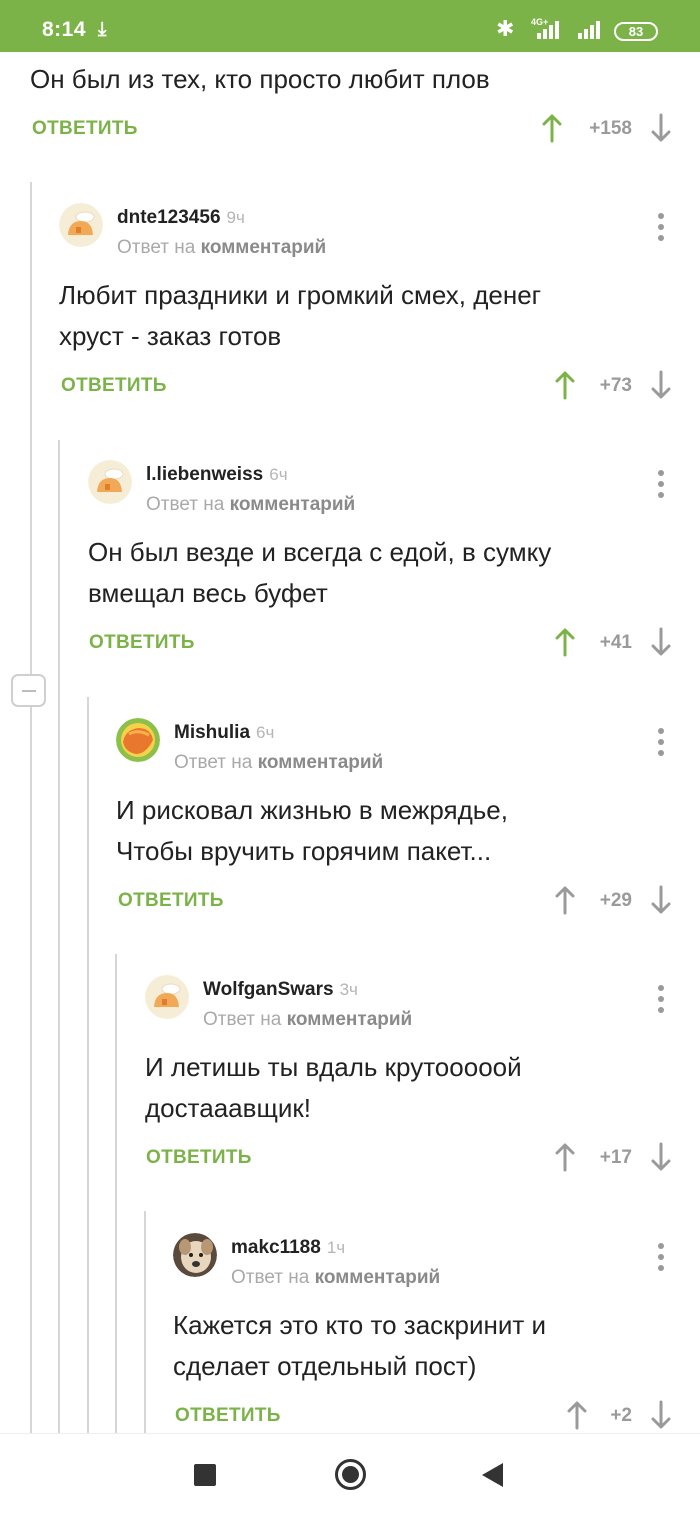 The height and width of the screenshot is (1517, 700). I want to click on comment-score: +29, so click(615, 900).